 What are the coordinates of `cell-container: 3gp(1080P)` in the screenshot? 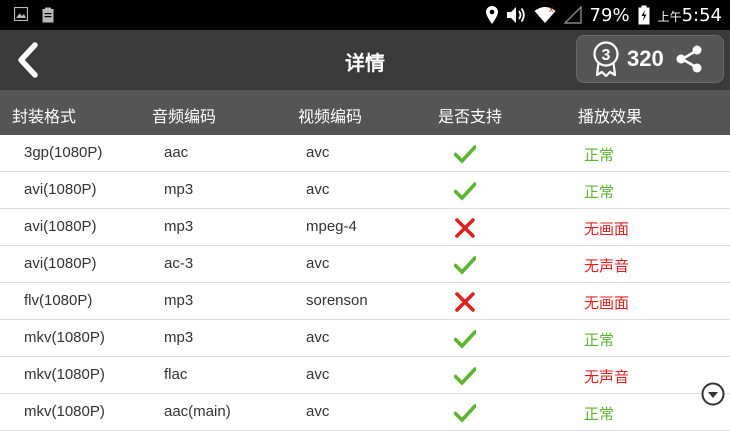 It's located at (63, 152).